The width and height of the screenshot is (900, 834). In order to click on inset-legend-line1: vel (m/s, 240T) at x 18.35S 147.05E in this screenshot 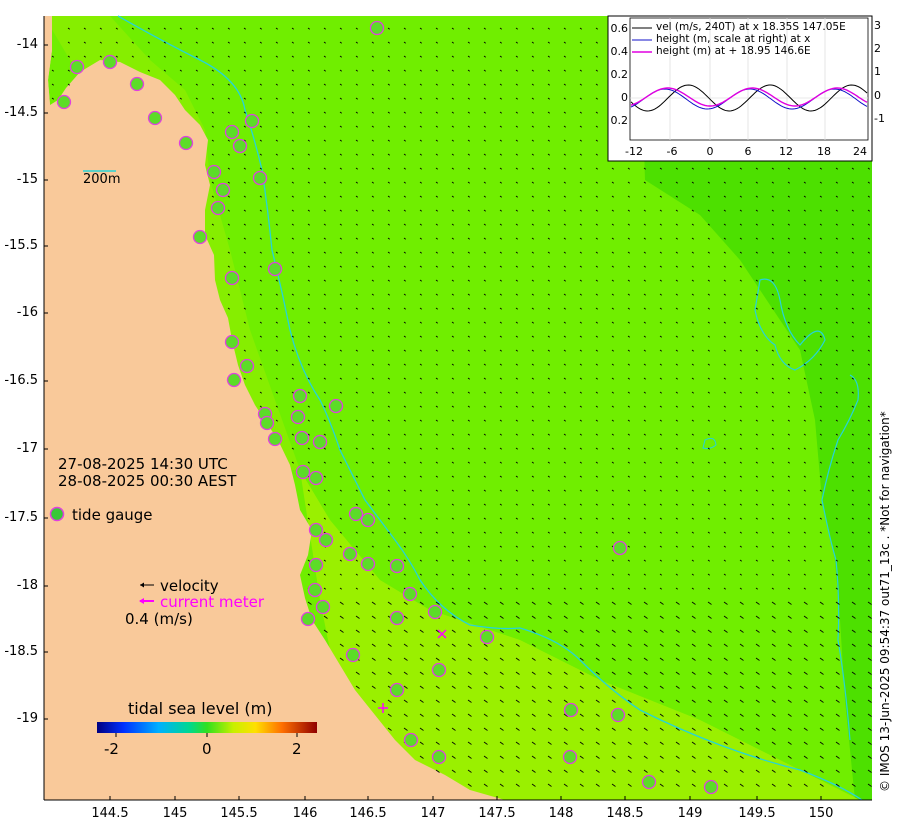, I will do `click(751, 27)`.